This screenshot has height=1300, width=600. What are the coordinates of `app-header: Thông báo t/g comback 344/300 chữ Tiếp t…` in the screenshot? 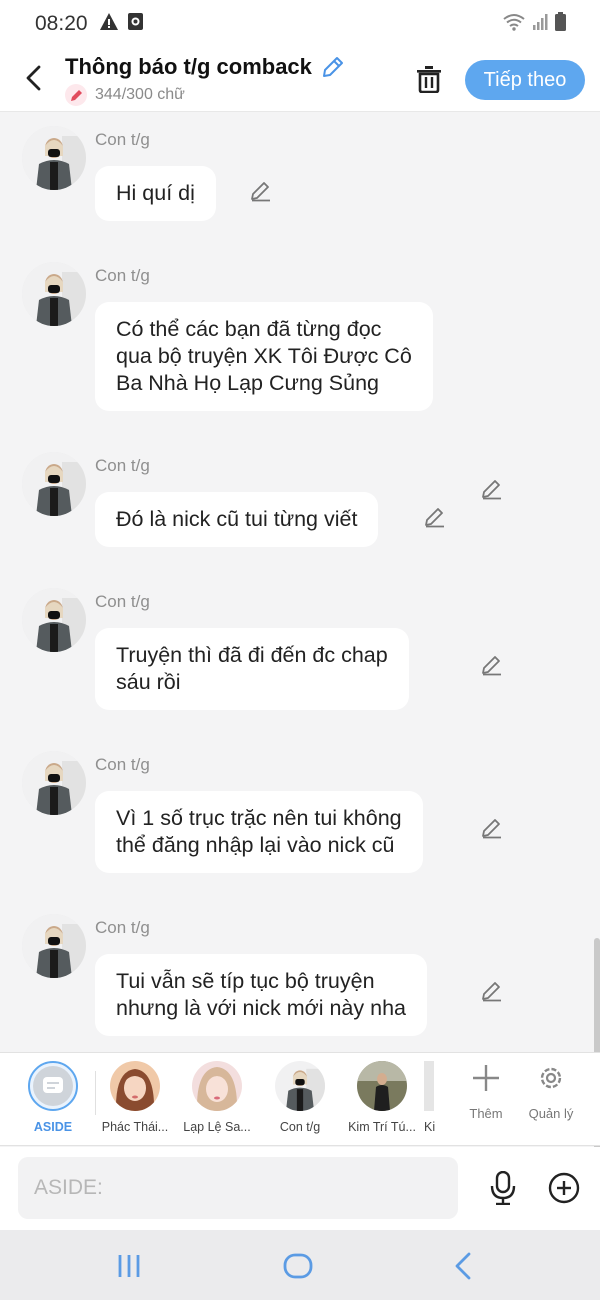 It's located at (300, 78).